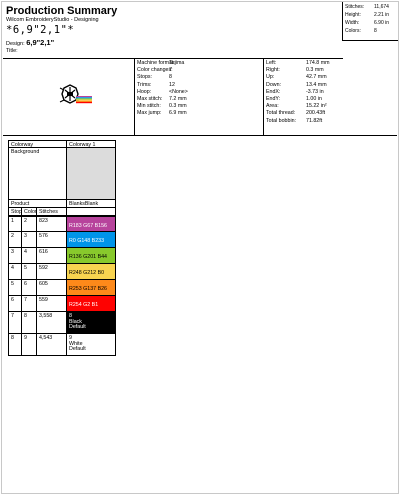 The image size is (400, 495). Describe the element at coordinates (12, 316) in the screenshot. I see `stop-number: 7` at that location.